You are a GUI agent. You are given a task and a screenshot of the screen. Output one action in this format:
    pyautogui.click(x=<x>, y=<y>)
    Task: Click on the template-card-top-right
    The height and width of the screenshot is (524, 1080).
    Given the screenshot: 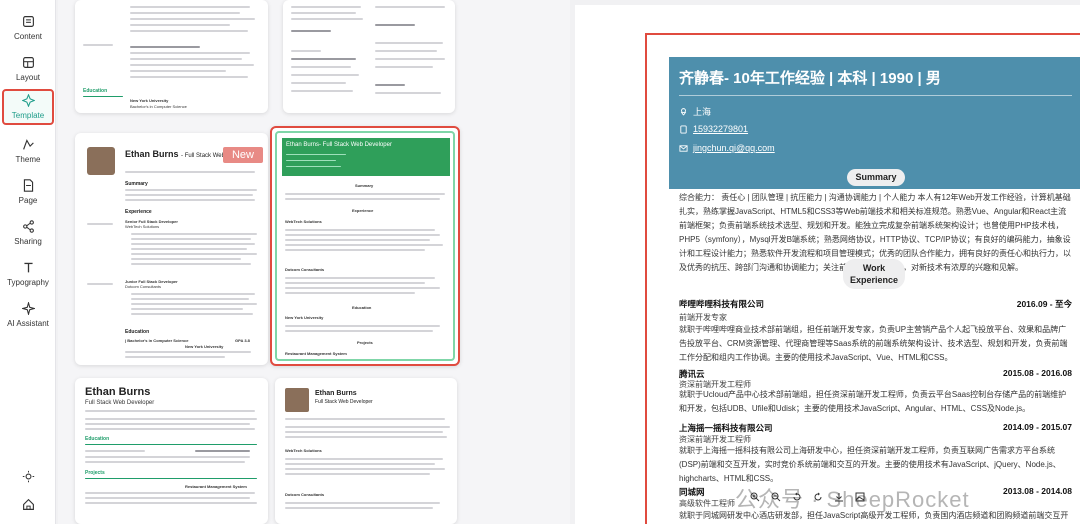 What is the action you would take?
    pyautogui.click(x=369, y=56)
    